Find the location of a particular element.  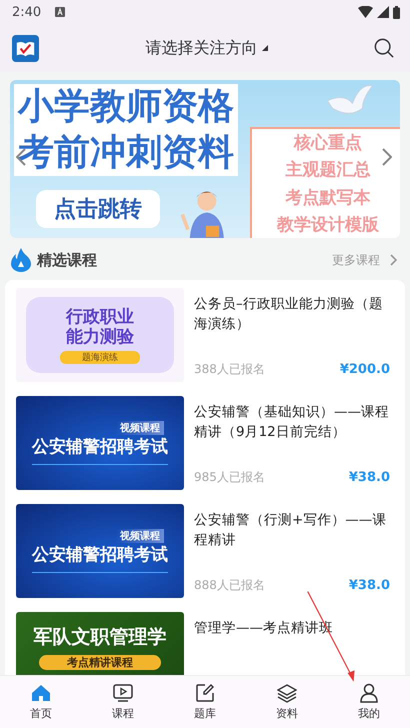

notebook-entry: 考点默写本 is located at coordinates (328, 197).